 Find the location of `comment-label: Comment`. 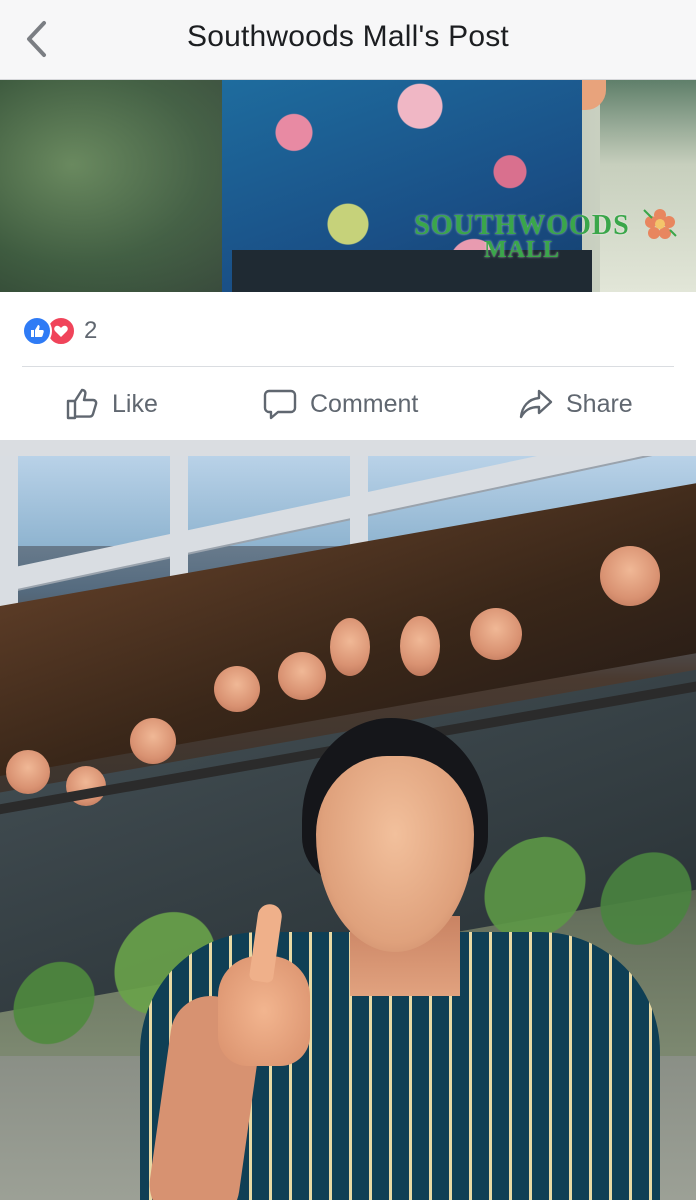

comment-label: Comment is located at coordinates (364, 403).